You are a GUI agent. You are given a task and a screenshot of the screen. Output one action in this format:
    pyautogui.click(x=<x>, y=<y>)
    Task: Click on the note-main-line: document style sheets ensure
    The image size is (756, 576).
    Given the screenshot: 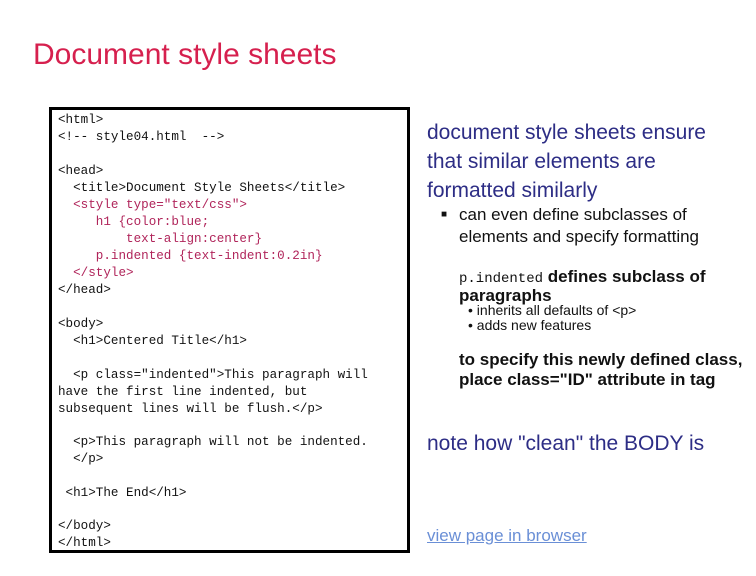 What is the action you would take?
    pyautogui.click(x=566, y=132)
    